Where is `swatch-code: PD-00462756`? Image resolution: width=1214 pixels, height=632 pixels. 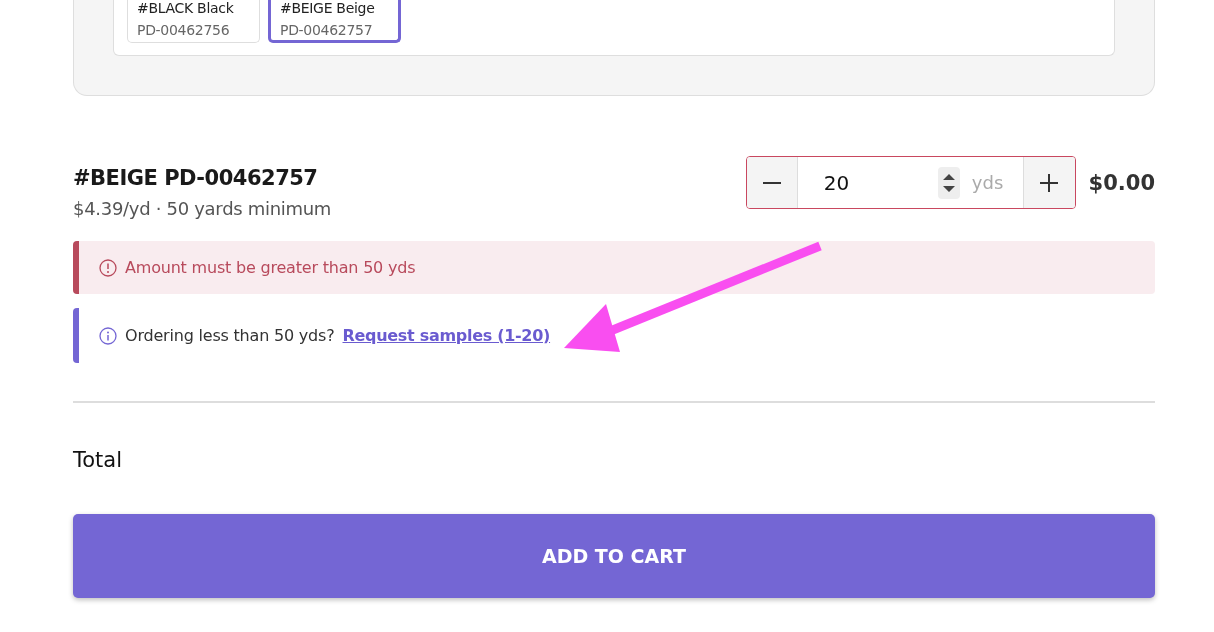 swatch-code: PD-00462756 is located at coordinates (184, 30).